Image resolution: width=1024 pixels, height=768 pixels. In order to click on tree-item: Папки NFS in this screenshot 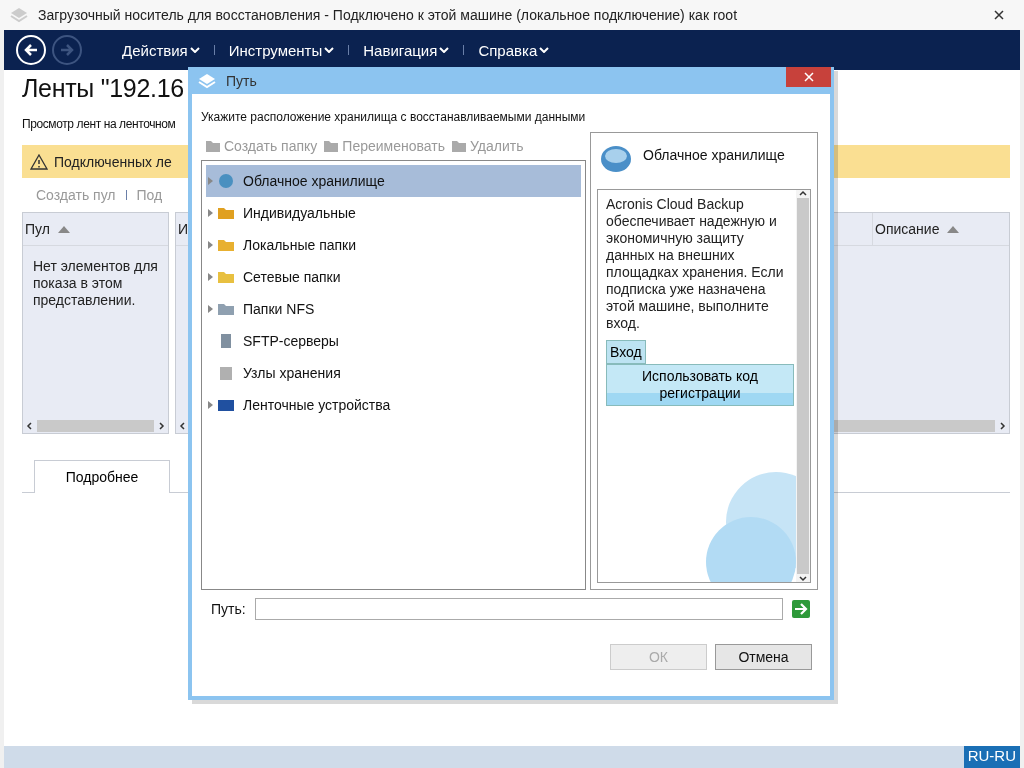, I will do `click(393, 309)`.